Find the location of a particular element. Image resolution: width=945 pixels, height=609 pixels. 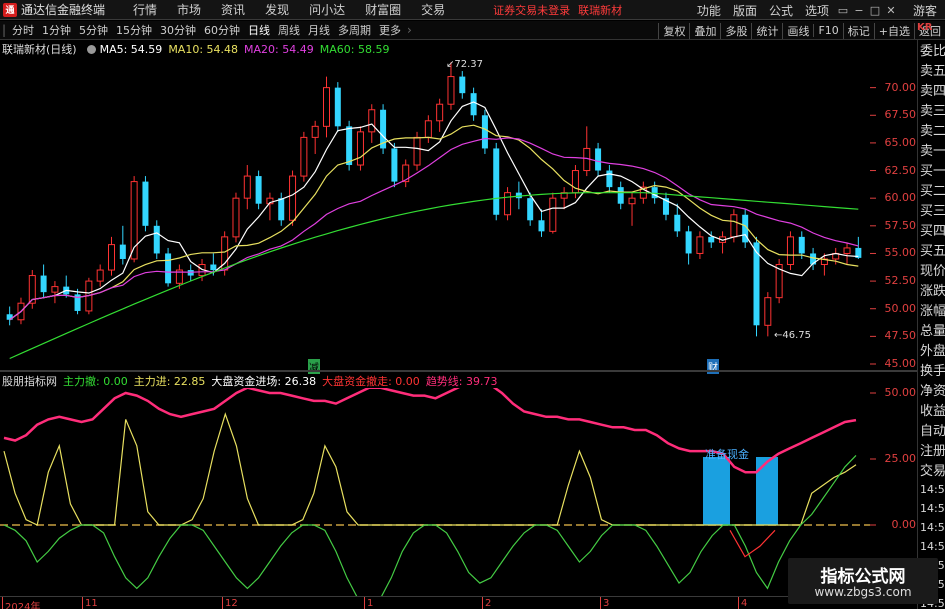

sidebar-item: 卖三 is located at coordinates (932, 112).